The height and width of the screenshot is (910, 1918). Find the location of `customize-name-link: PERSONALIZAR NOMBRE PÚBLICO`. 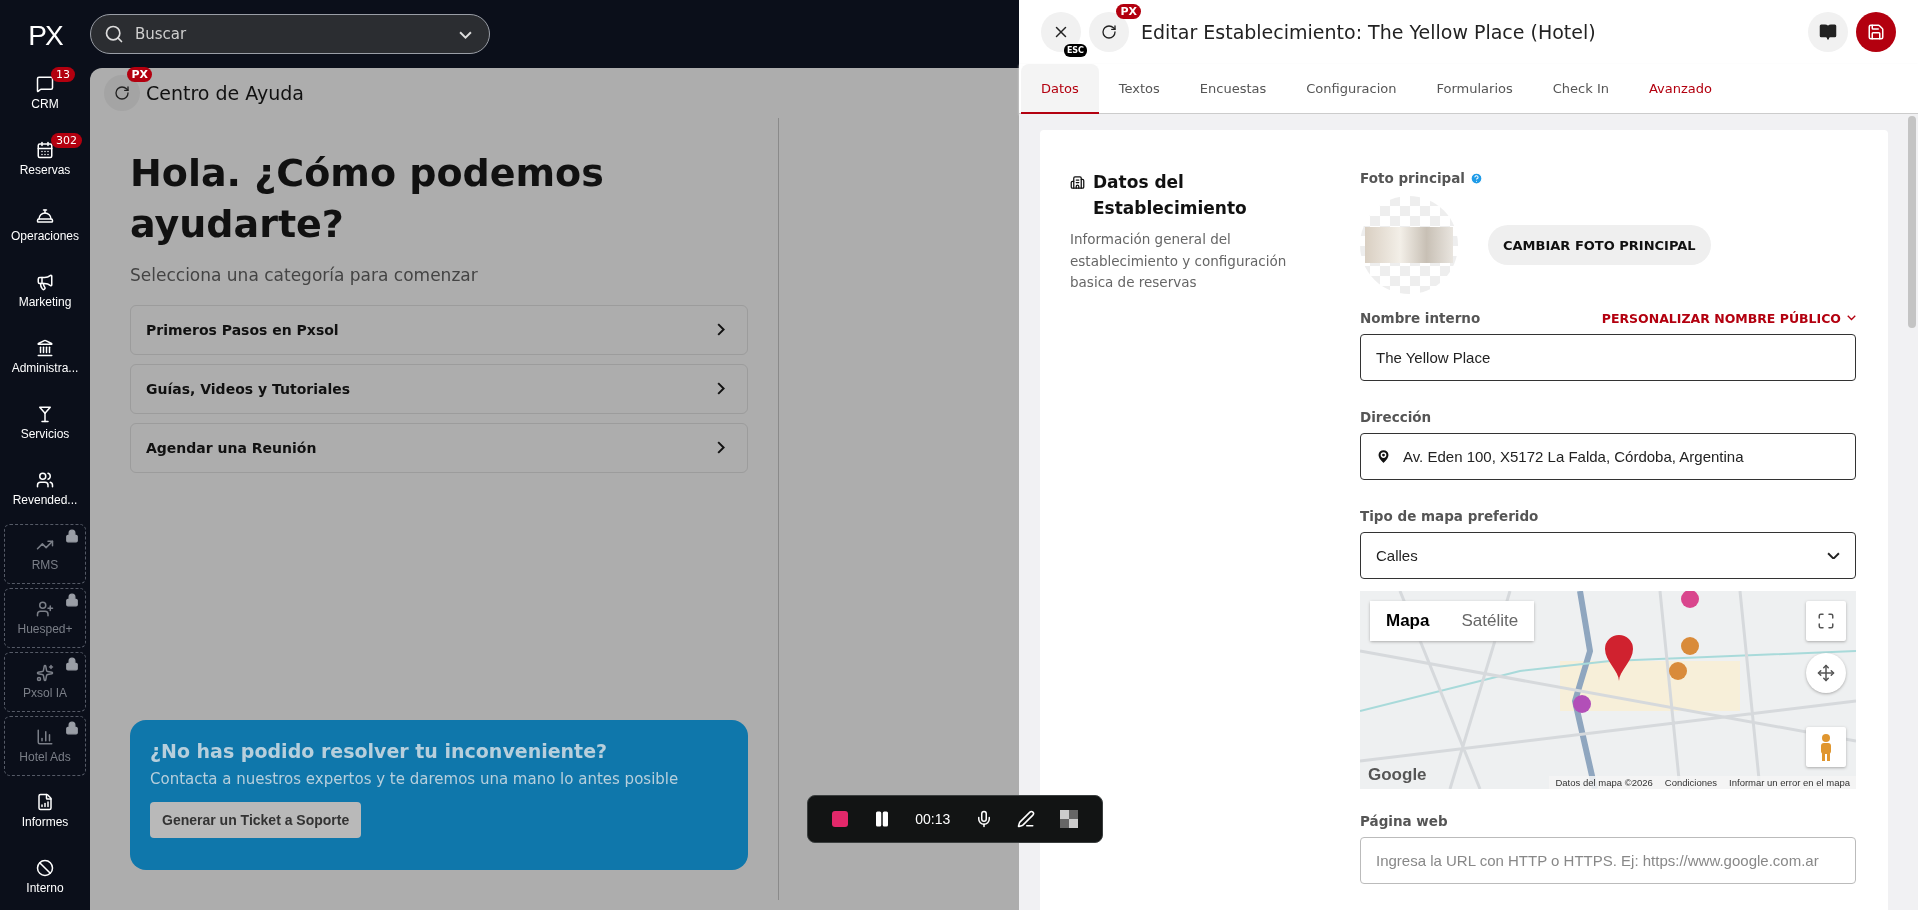

customize-name-link: PERSONALIZAR NOMBRE PÚBLICO is located at coordinates (1728, 318).